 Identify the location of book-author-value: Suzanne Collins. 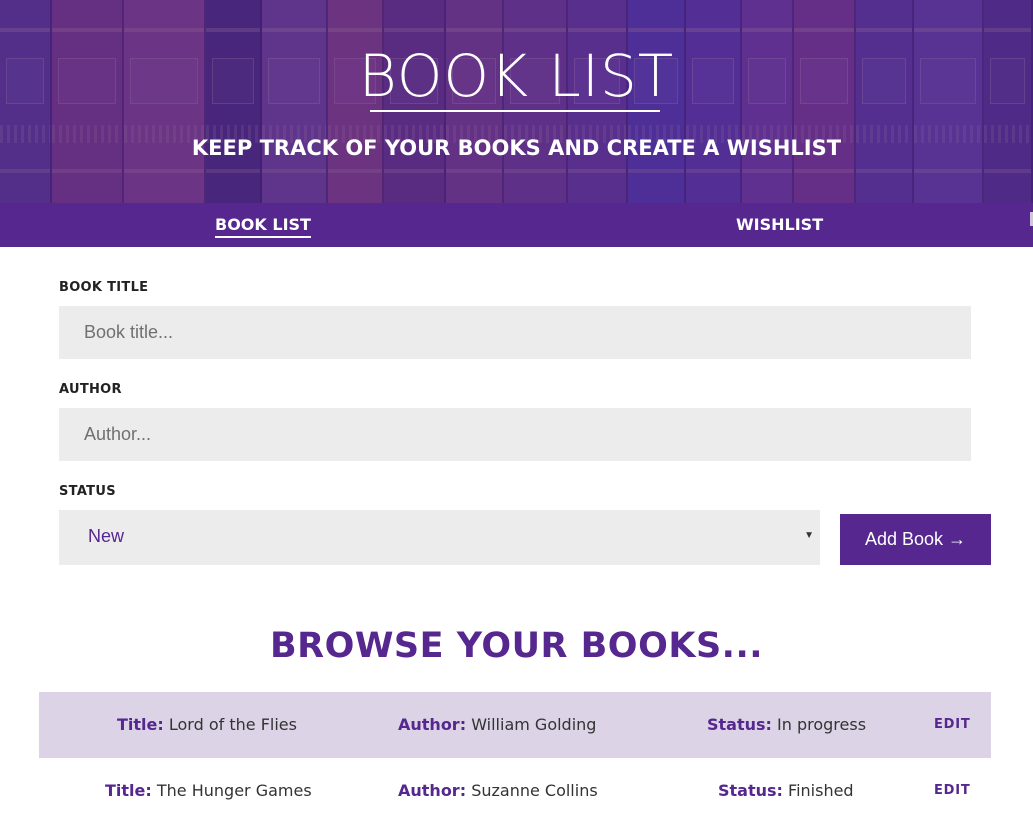
(534, 790).